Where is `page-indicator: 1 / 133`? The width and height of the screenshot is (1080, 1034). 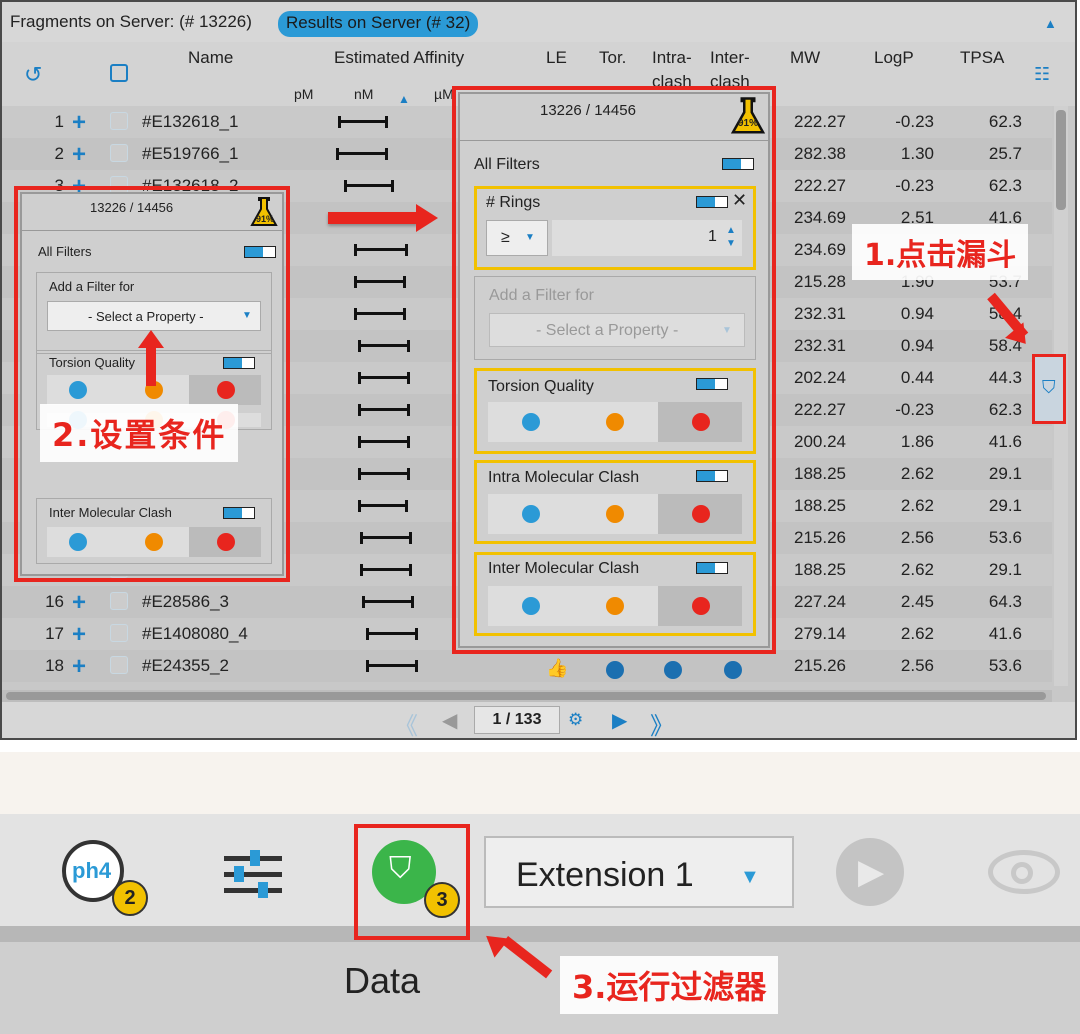
page-indicator: 1 / 133 is located at coordinates (517, 720).